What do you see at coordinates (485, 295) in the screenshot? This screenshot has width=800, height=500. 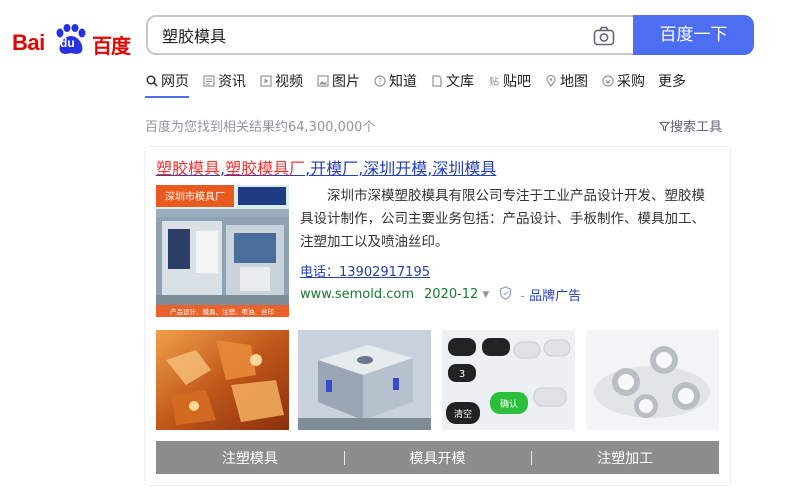 I see `chevron-down-icon: ▼` at bounding box center [485, 295].